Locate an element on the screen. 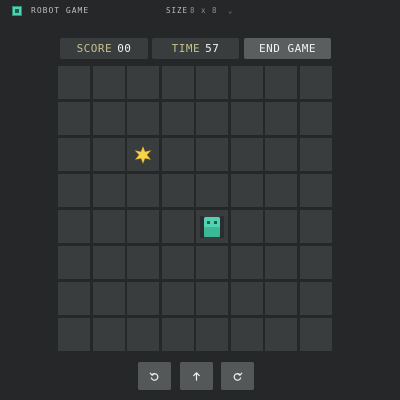  move-forward-button is located at coordinates (196, 376).